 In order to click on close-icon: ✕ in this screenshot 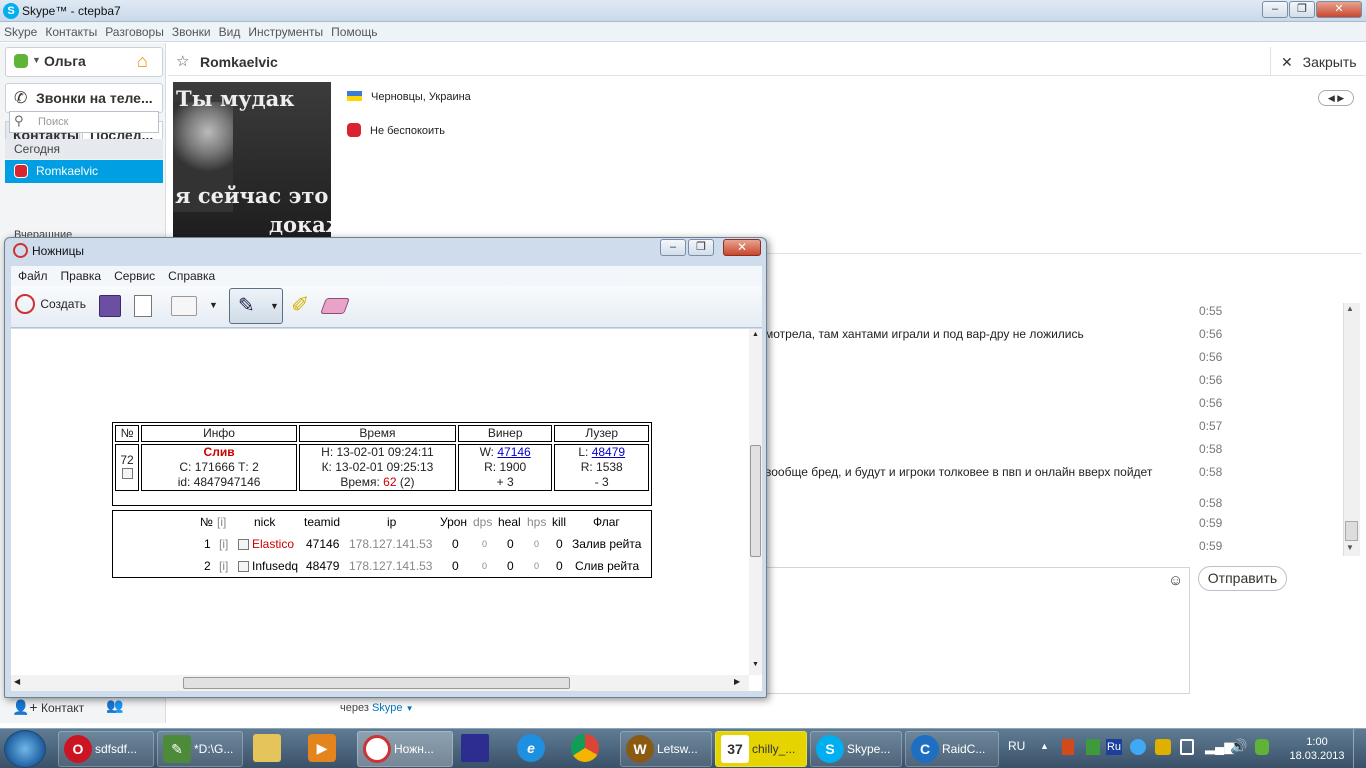, I will do `click(1287, 62)`.